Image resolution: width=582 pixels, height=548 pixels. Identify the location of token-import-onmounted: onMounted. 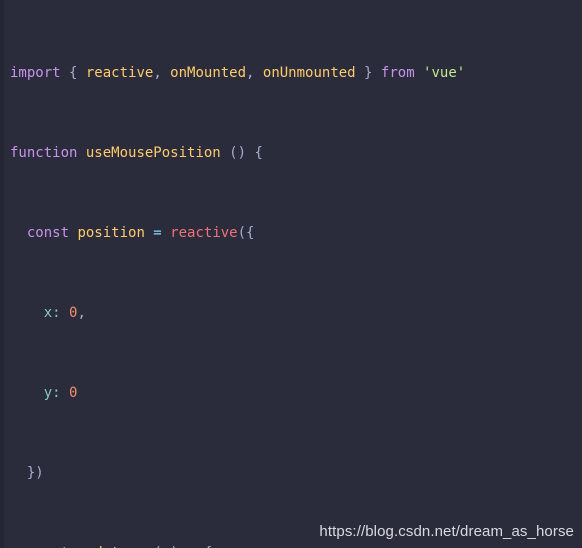
(208, 73).